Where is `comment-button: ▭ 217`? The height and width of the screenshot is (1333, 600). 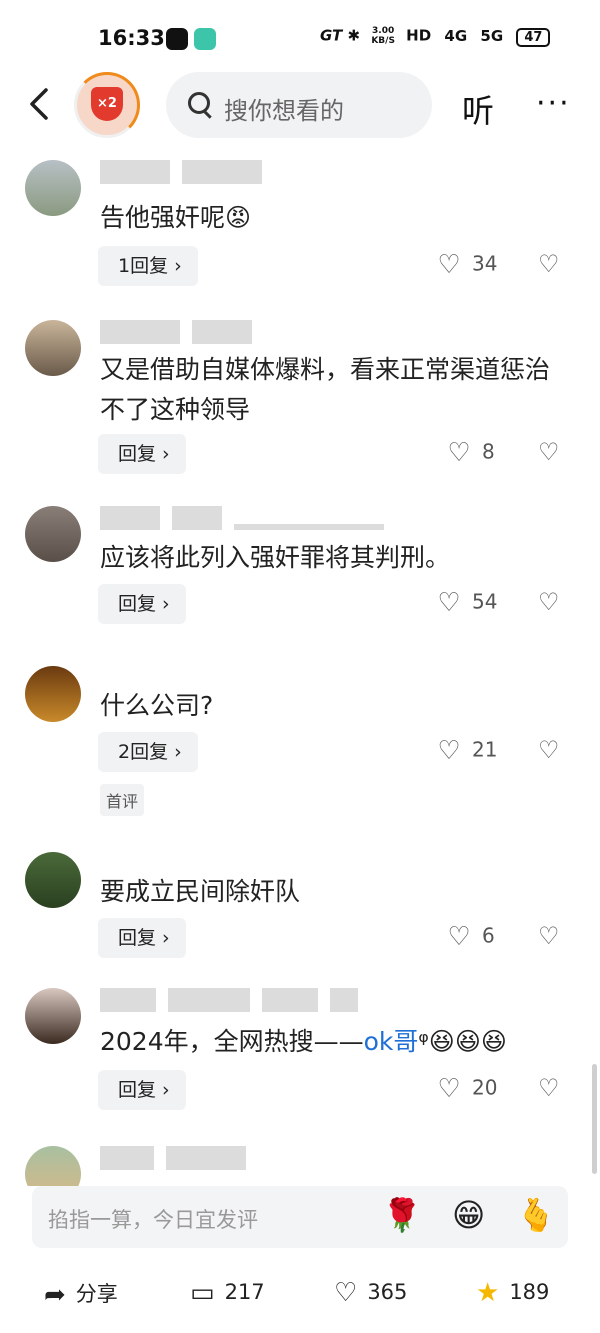 comment-button: ▭ 217 is located at coordinates (227, 1293).